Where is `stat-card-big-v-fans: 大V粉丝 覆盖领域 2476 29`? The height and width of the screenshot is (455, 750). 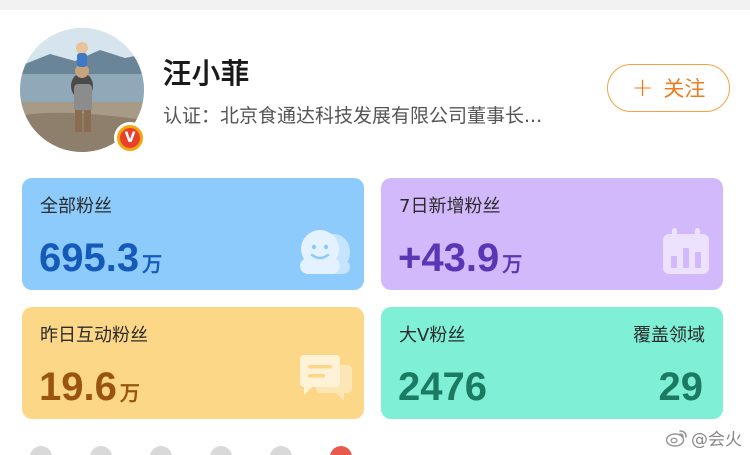
stat-card-big-v-fans: 大V粉丝 覆盖领域 2476 29 is located at coordinates (552, 363).